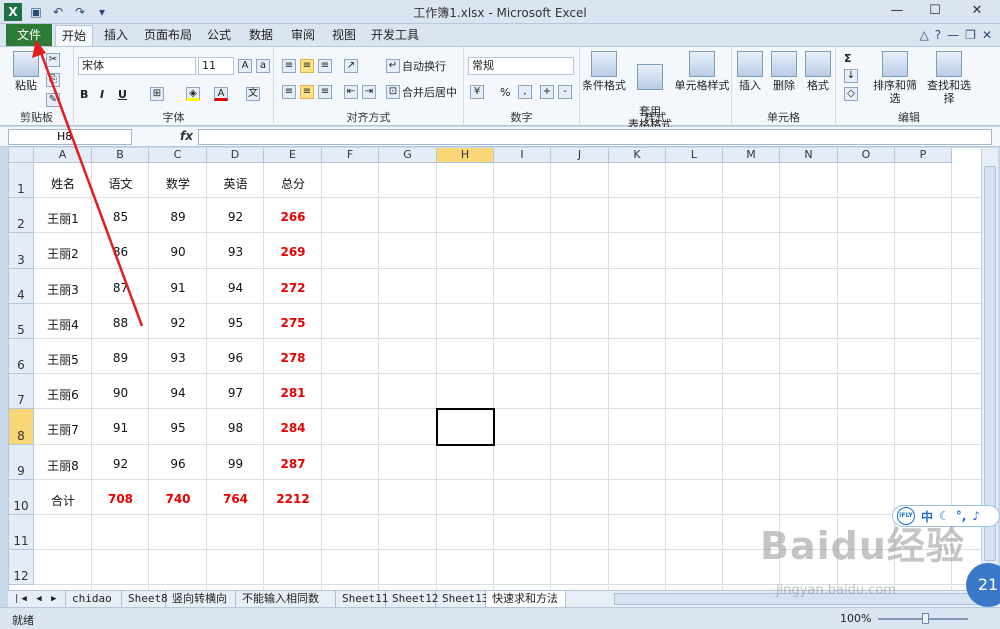  What do you see at coordinates (809, 155) in the screenshot?
I see `column-header-N: N` at bounding box center [809, 155].